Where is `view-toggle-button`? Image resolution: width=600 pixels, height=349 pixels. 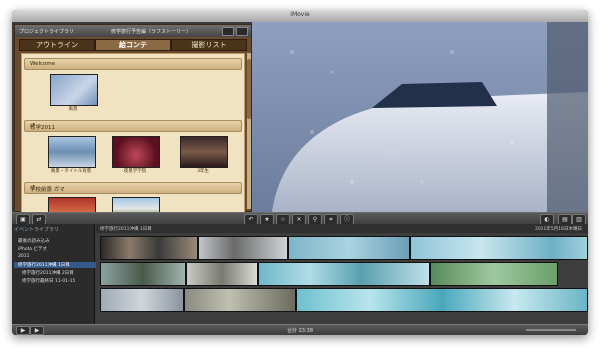
view-toggle-button is located at coordinates (228, 31).